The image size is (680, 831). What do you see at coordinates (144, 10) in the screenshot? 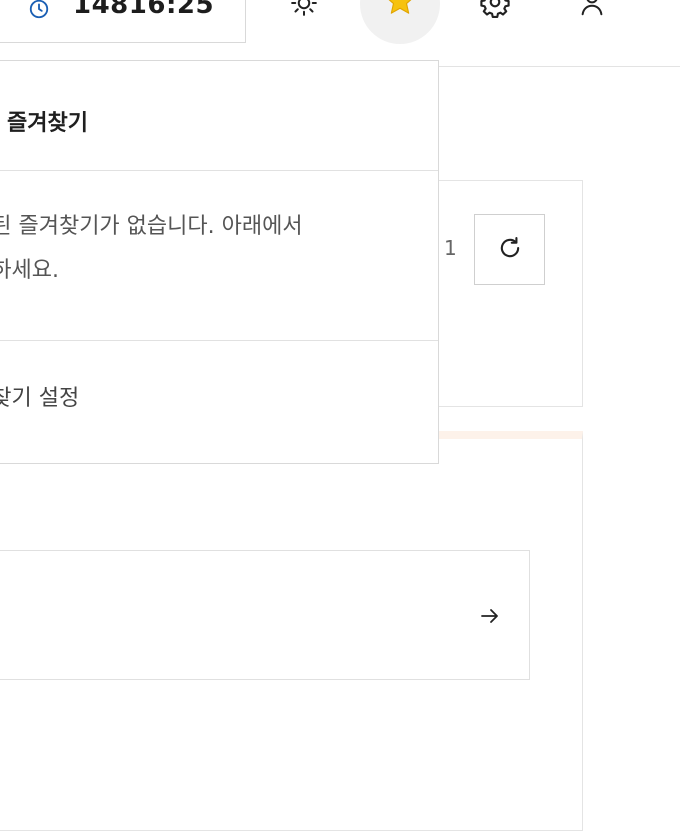
I see `clock-text: 14816:25` at bounding box center [144, 10].